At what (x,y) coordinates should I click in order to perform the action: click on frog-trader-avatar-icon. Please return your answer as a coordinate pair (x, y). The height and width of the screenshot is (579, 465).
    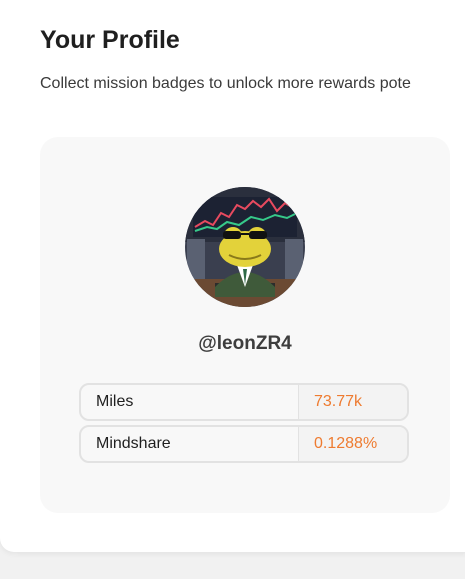
    Looking at the image, I should click on (245, 247).